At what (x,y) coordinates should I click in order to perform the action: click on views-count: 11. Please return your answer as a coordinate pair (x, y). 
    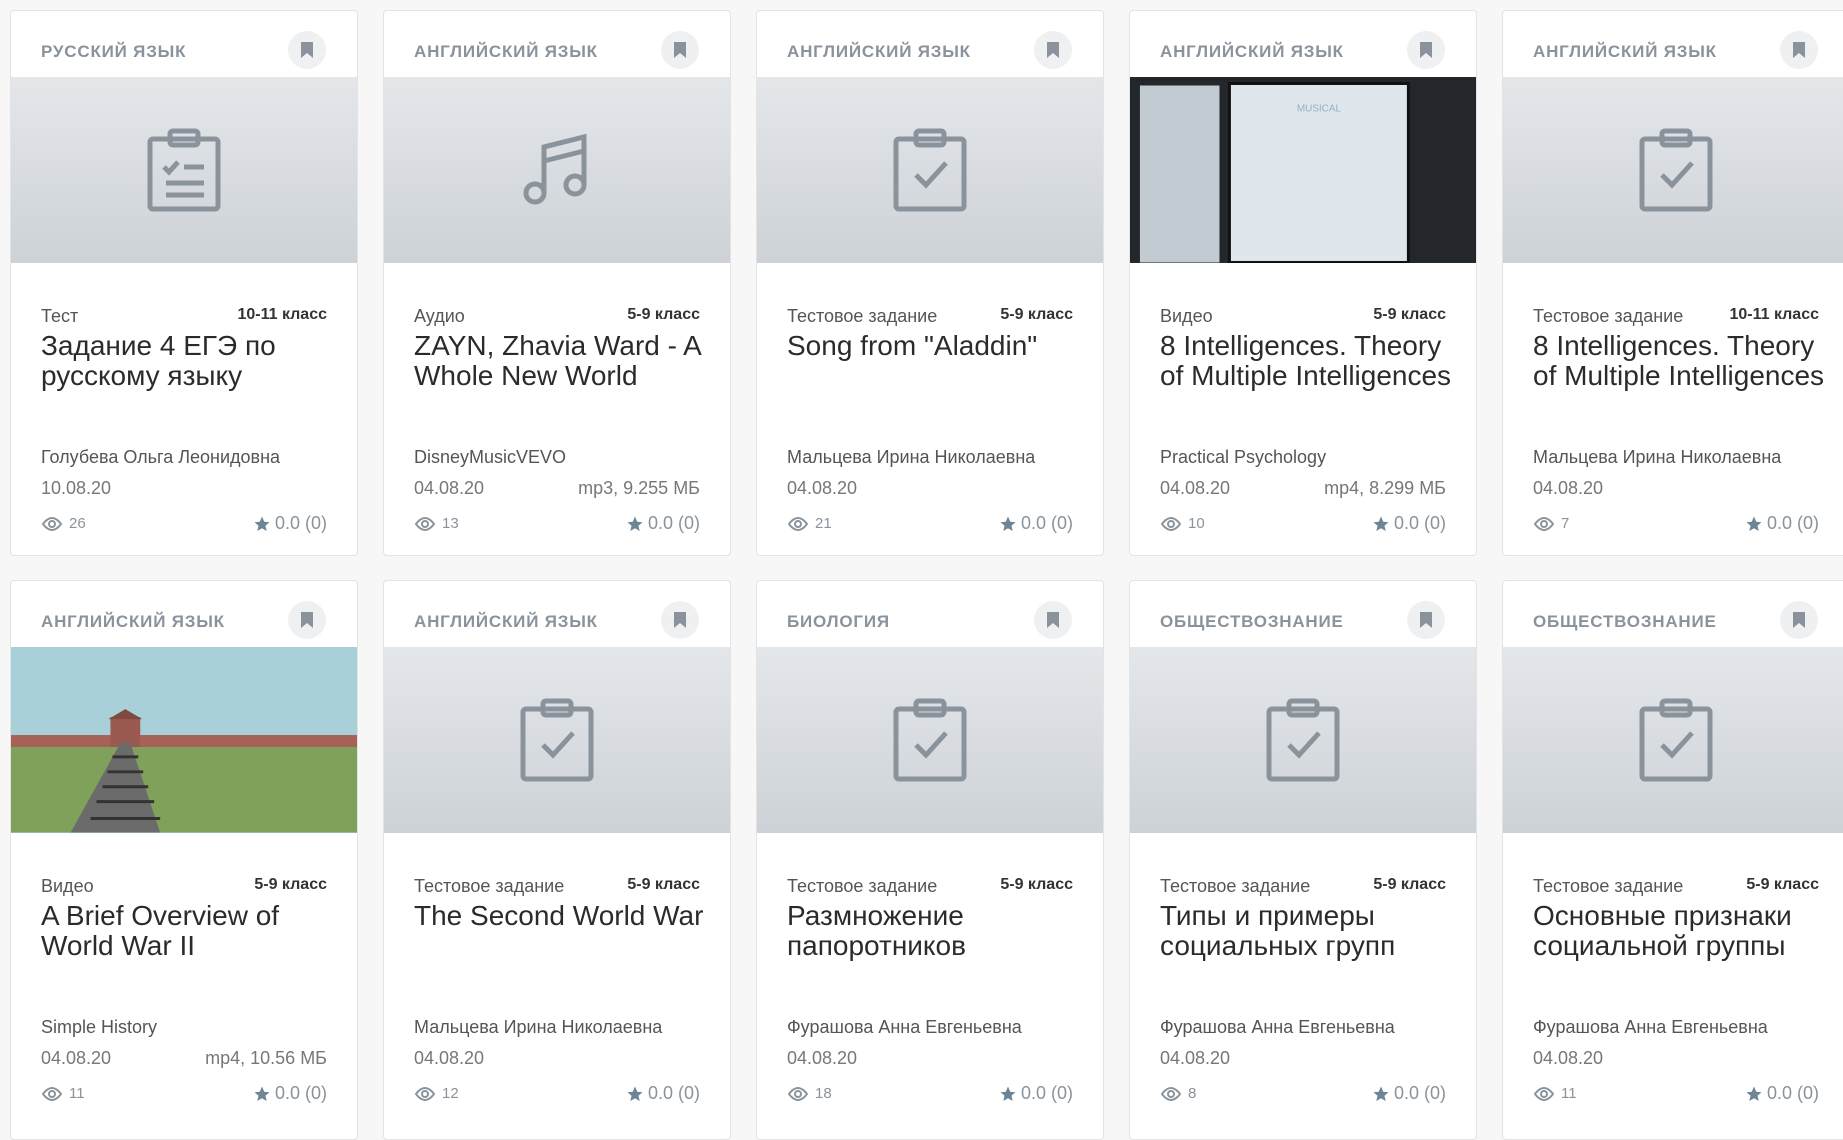
    Looking at the image, I should click on (77, 1093).